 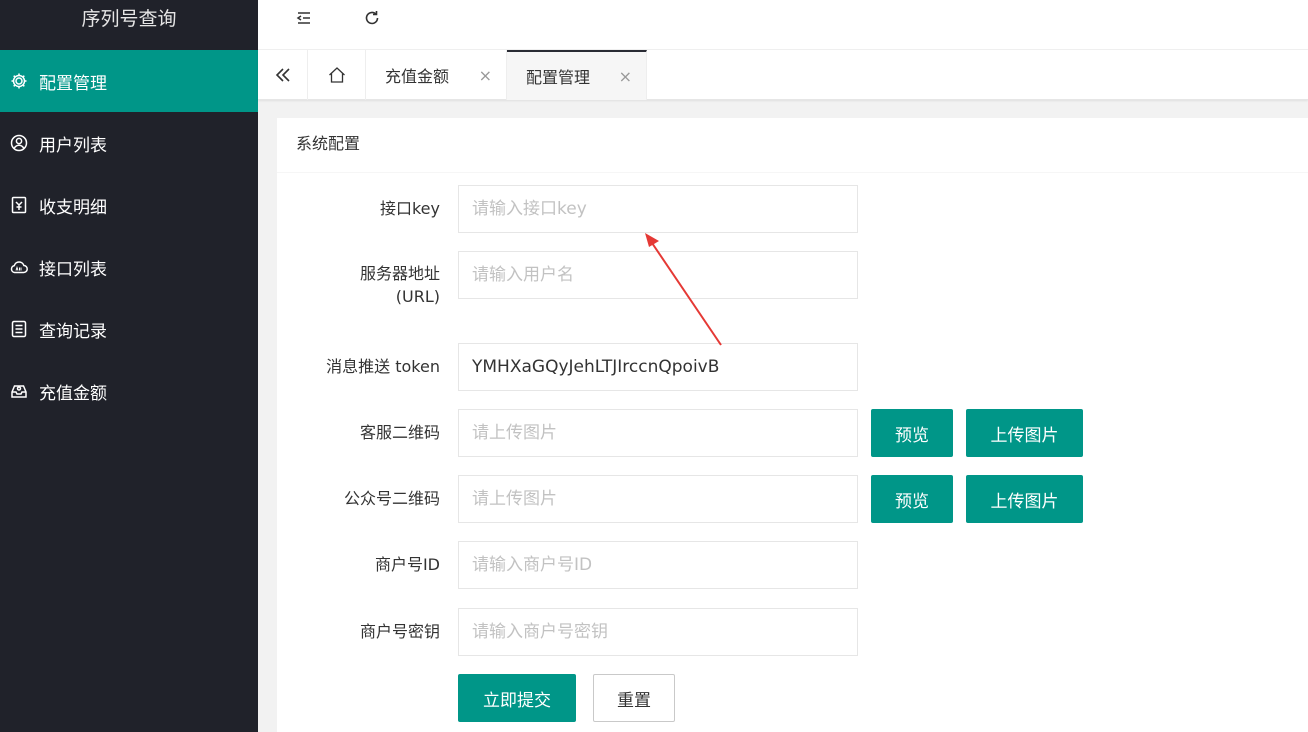 I want to click on tray-icon, so click(x=19, y=391).